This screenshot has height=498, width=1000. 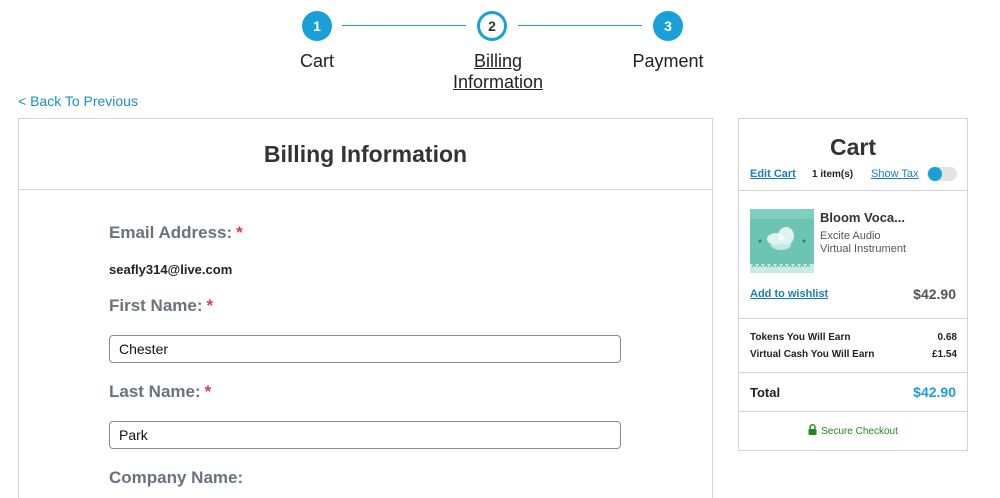 What do you see at coordinates (155, 391) in the screenshot?
I see `last-name-label-text: Last Name:` at bounding box center [155, 391].